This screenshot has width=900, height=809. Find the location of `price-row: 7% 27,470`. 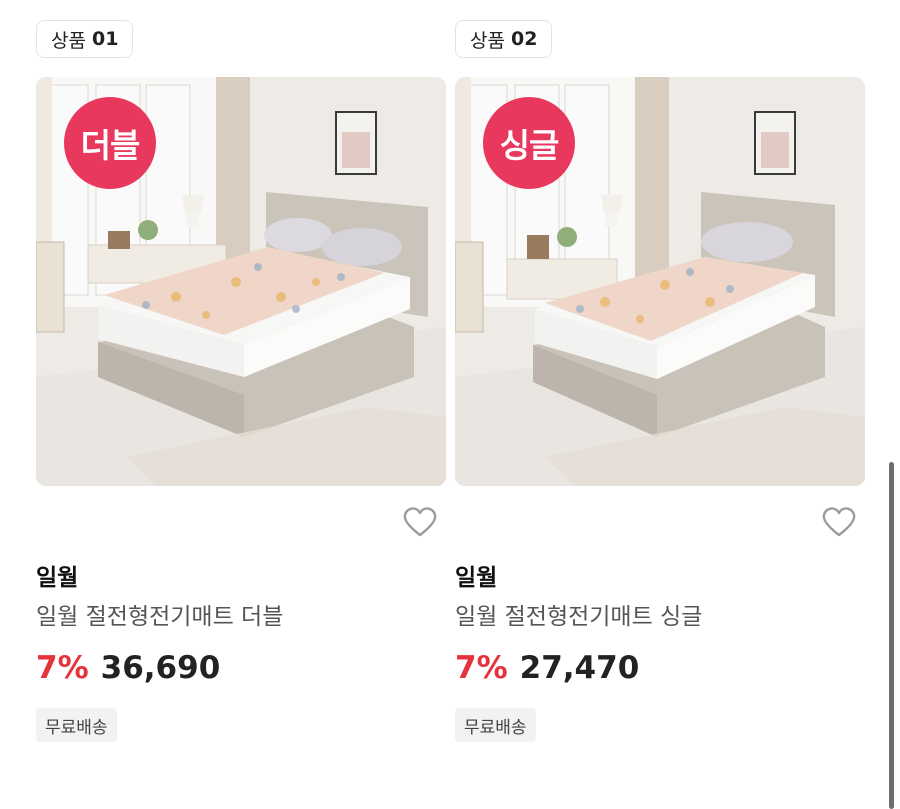

price-row: 7% 27,470 is located at coordinates (547, 668).